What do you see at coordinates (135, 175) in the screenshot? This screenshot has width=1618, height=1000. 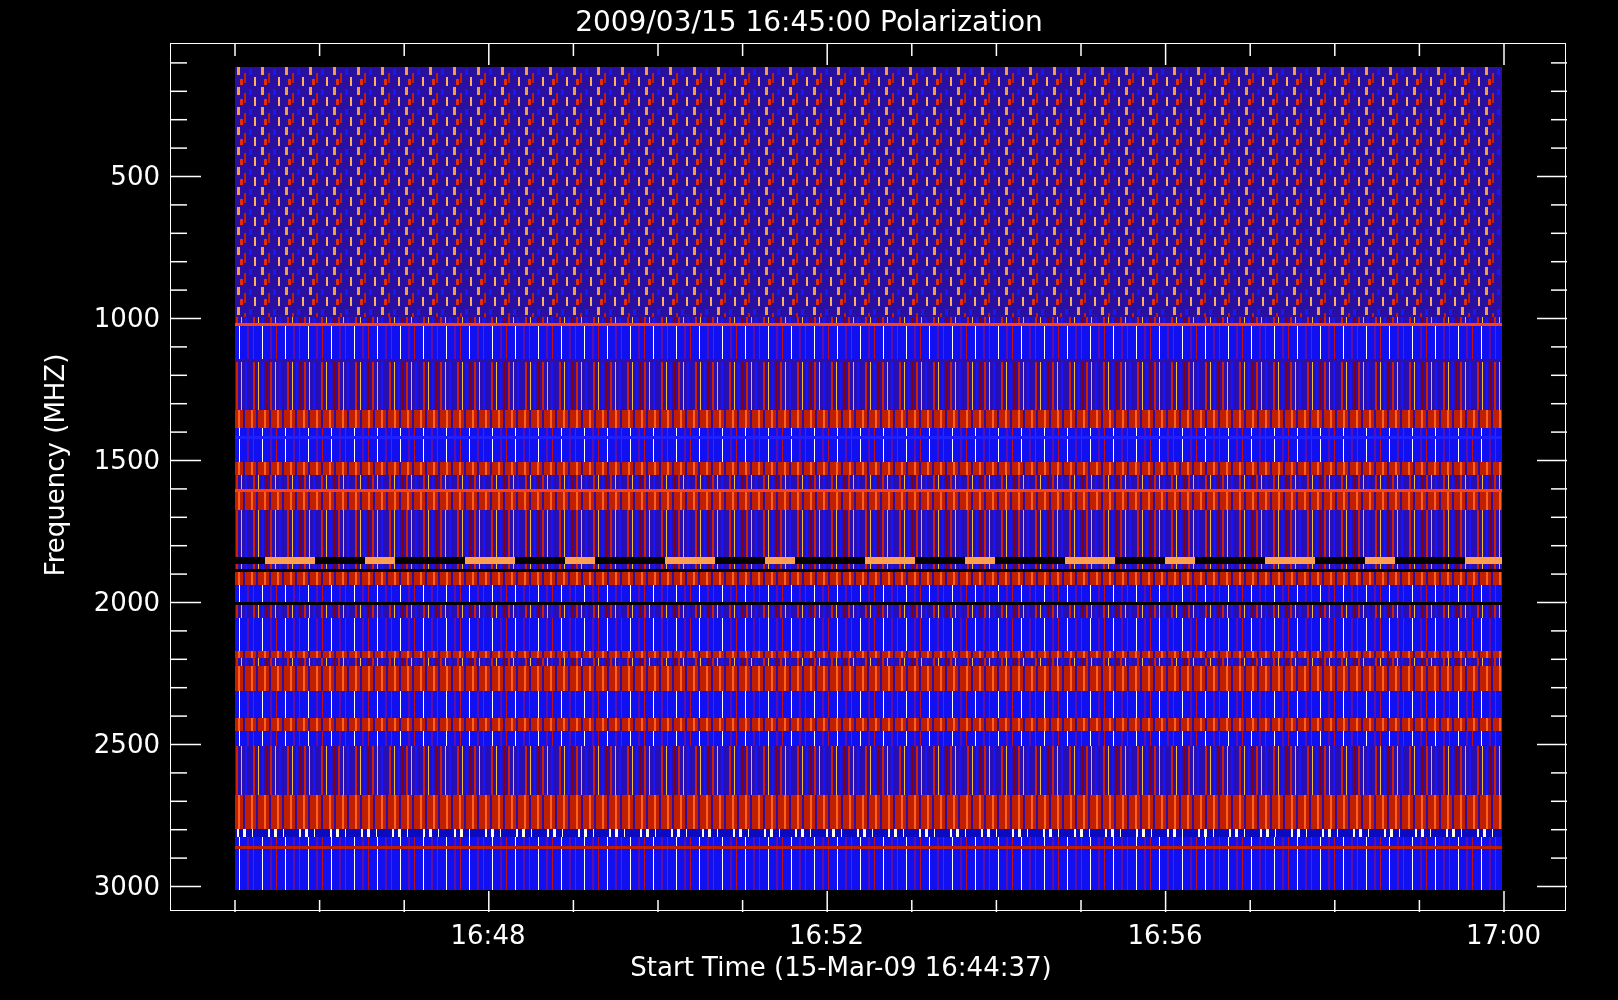 I see `tick-label: 500` at bounding box center [135, 175].